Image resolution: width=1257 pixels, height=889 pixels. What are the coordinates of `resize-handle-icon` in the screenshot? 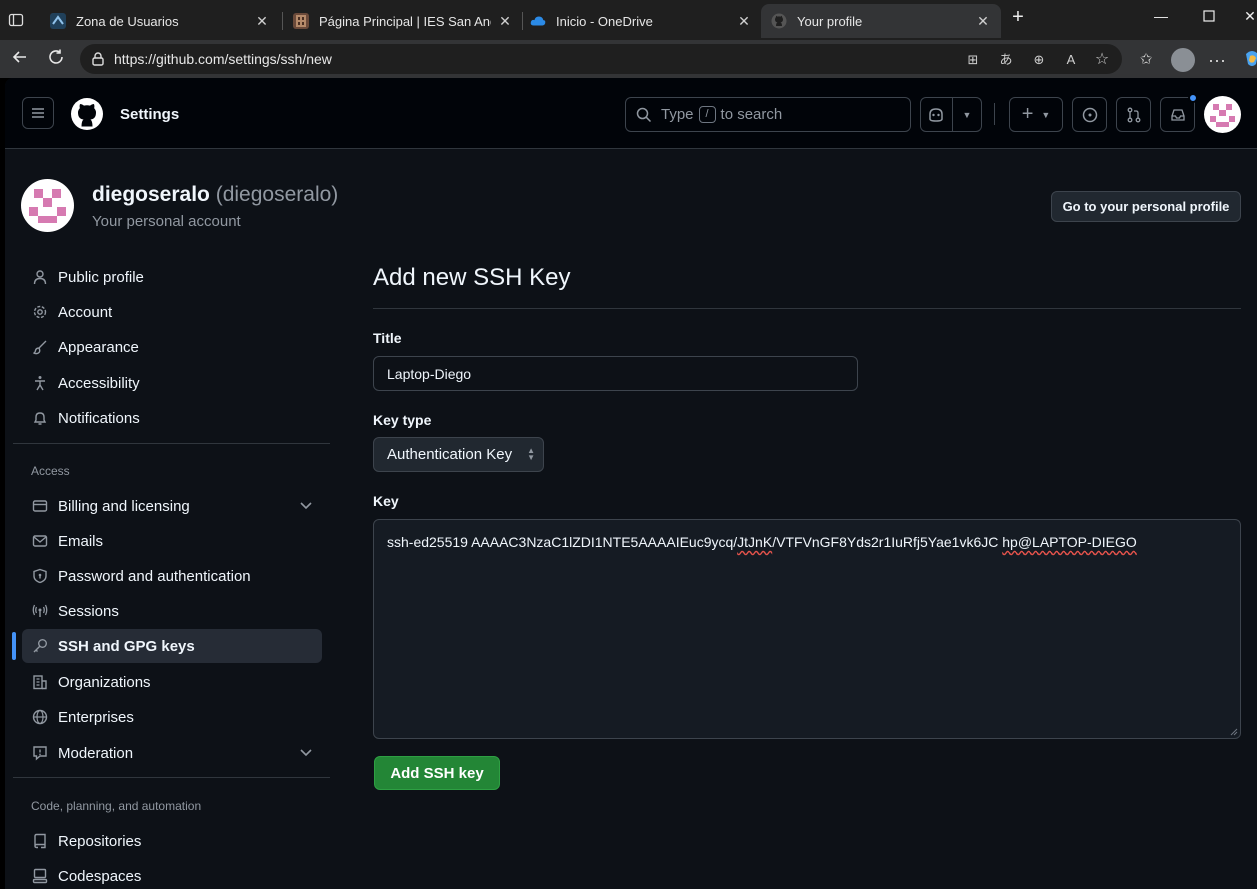 It's located at (1234, 732).